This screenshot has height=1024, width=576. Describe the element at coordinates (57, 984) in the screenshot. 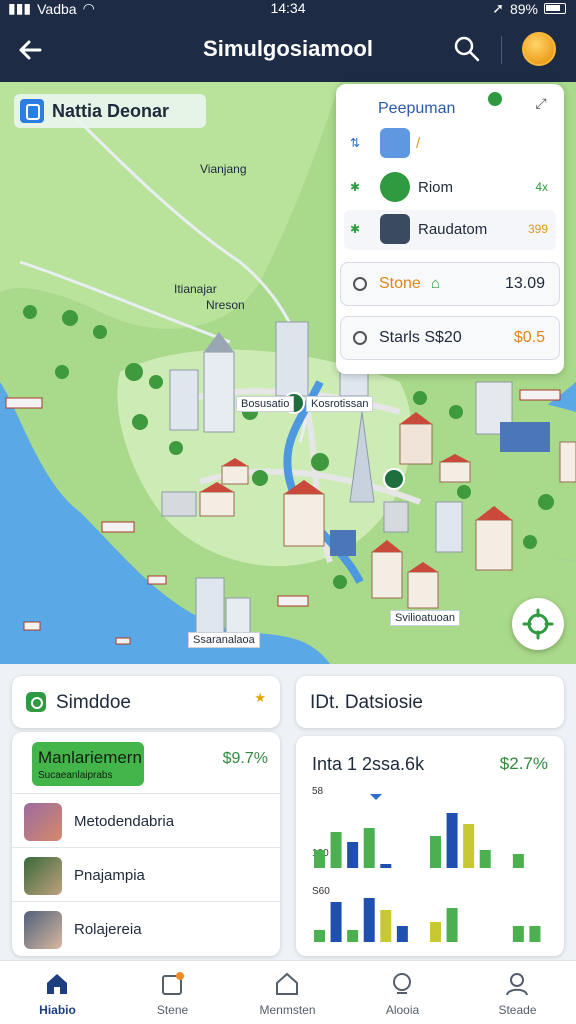

I see `home-icon` at that location.